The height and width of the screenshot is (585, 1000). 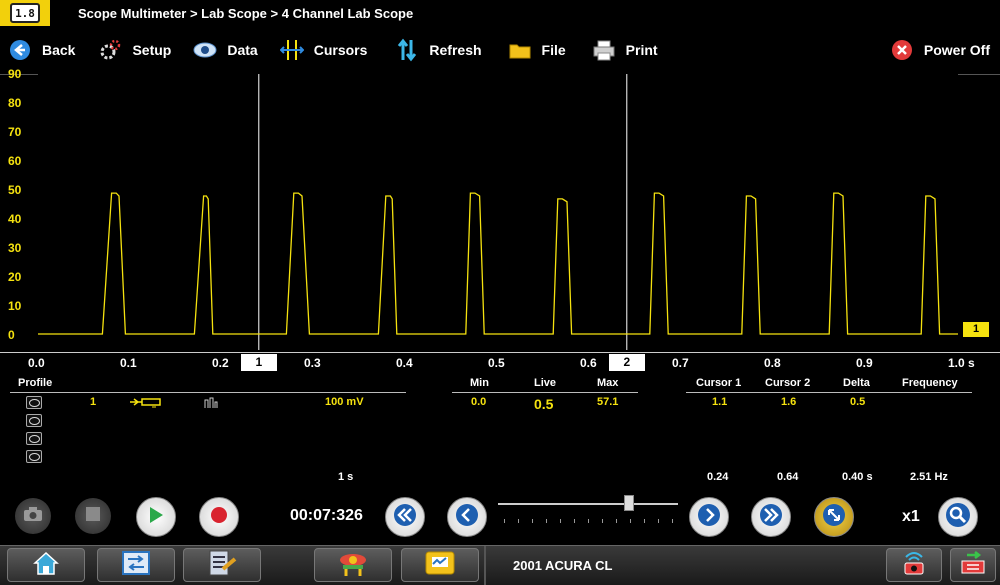 I want to click on rewind-button, so click(x=405, y=517).